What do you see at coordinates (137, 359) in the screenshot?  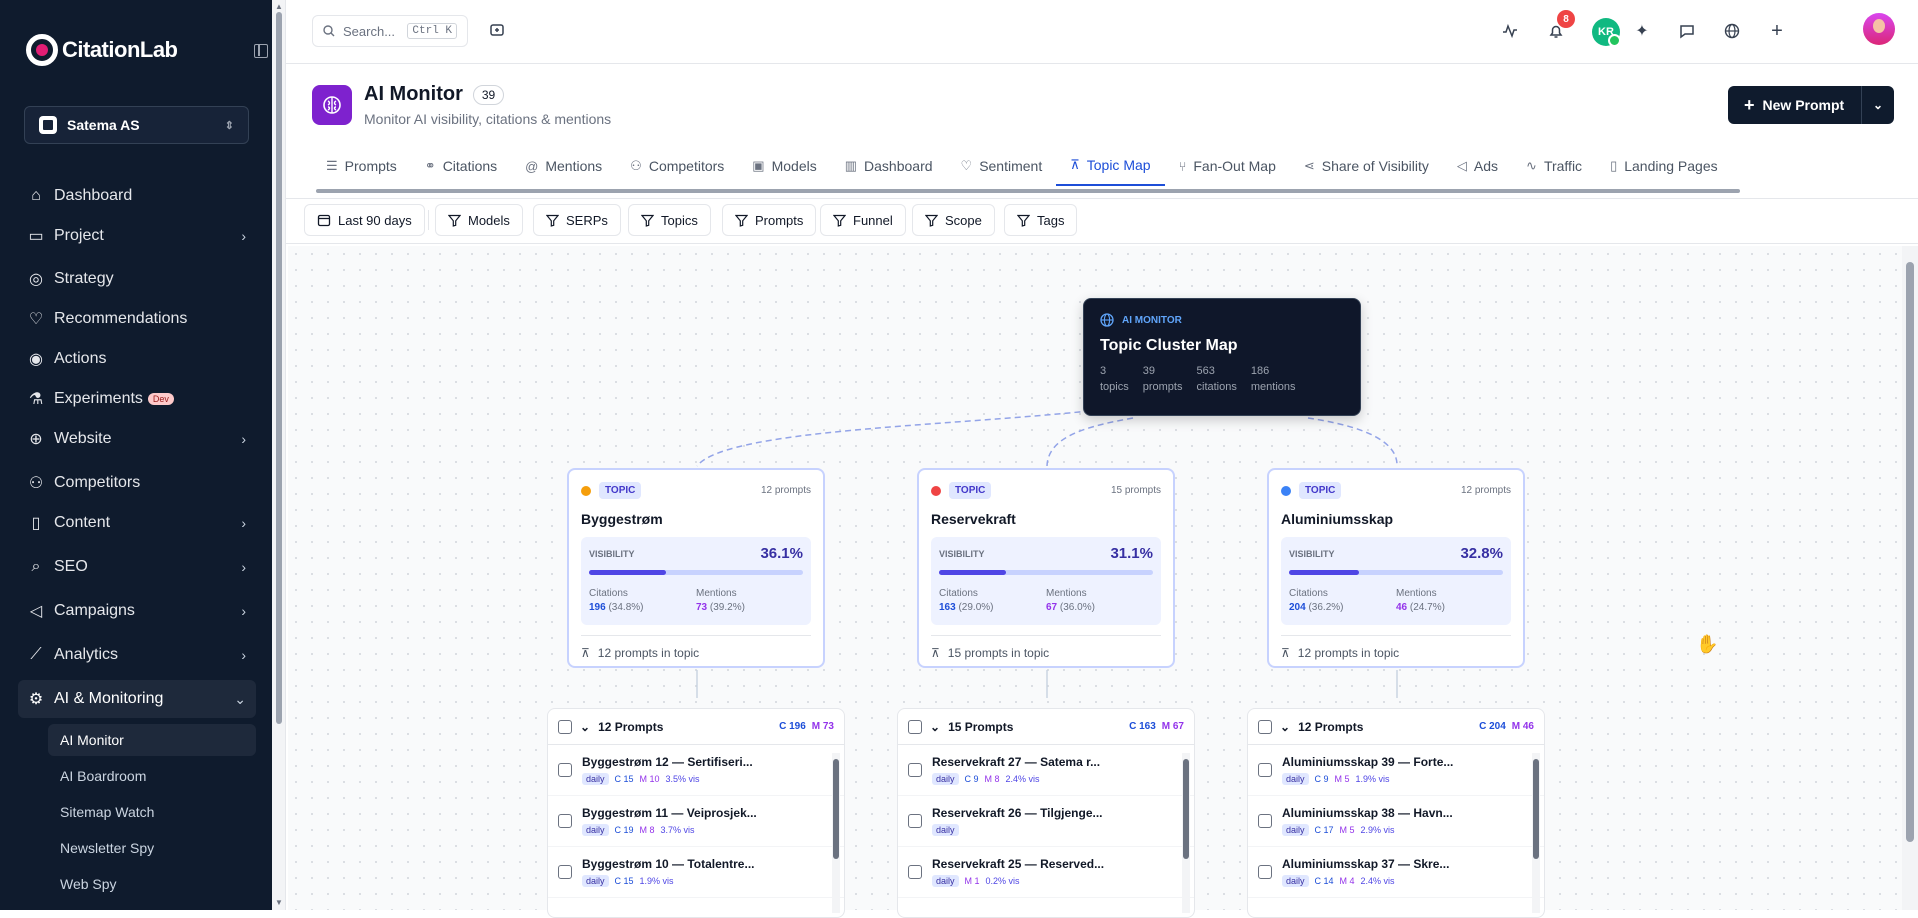 I see `sidebar-item-actions: ◉ Actions` at bounding box center [137, 359].